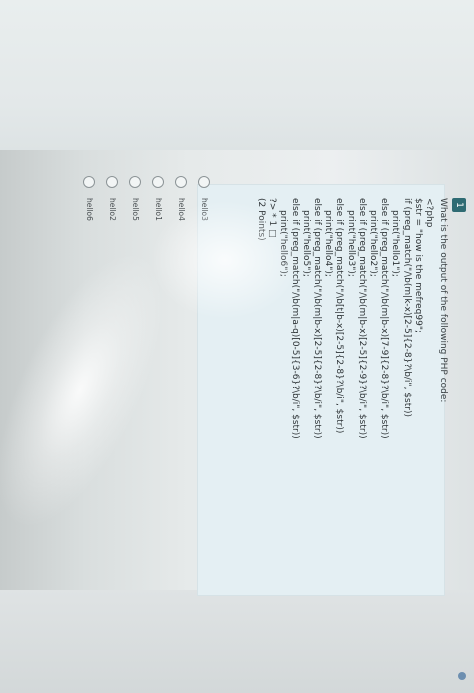 The width and height of the screenshot is (474, 693). Describe the element at coordinates (429, 213) in the screenshot. I see `code-line: <?php` at that location.